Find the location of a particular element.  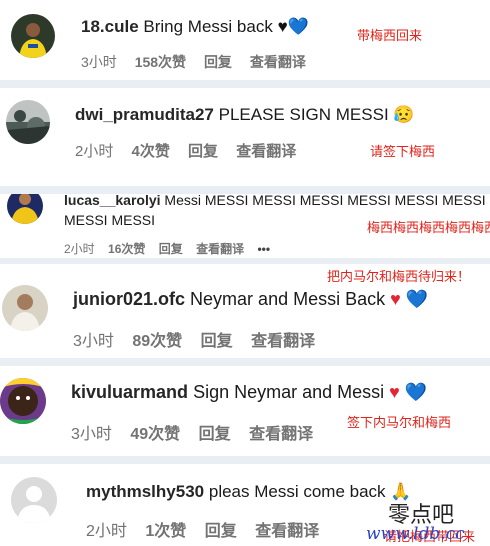

comment-line: 18.cule Bring Messi back ♥💙 is located at coordinates (195, 27).